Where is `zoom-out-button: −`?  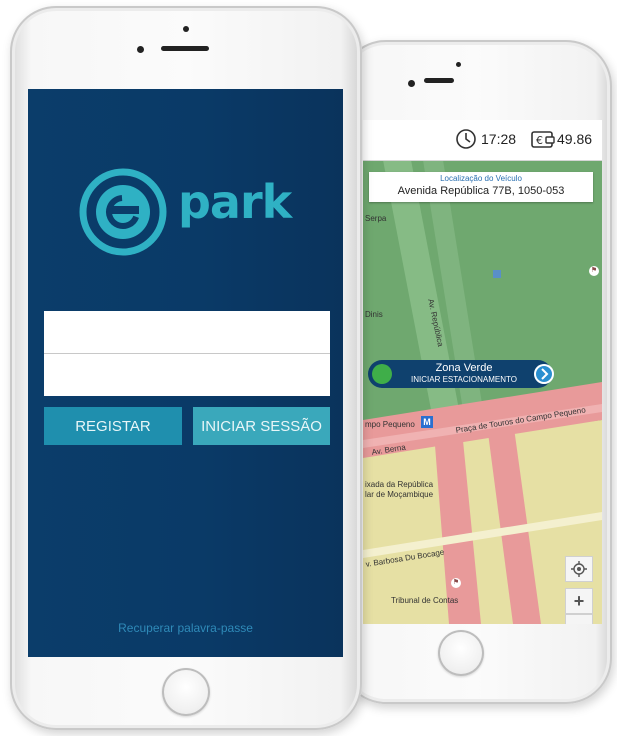 zoom-out-button: − is located at coordinates (579, 619).